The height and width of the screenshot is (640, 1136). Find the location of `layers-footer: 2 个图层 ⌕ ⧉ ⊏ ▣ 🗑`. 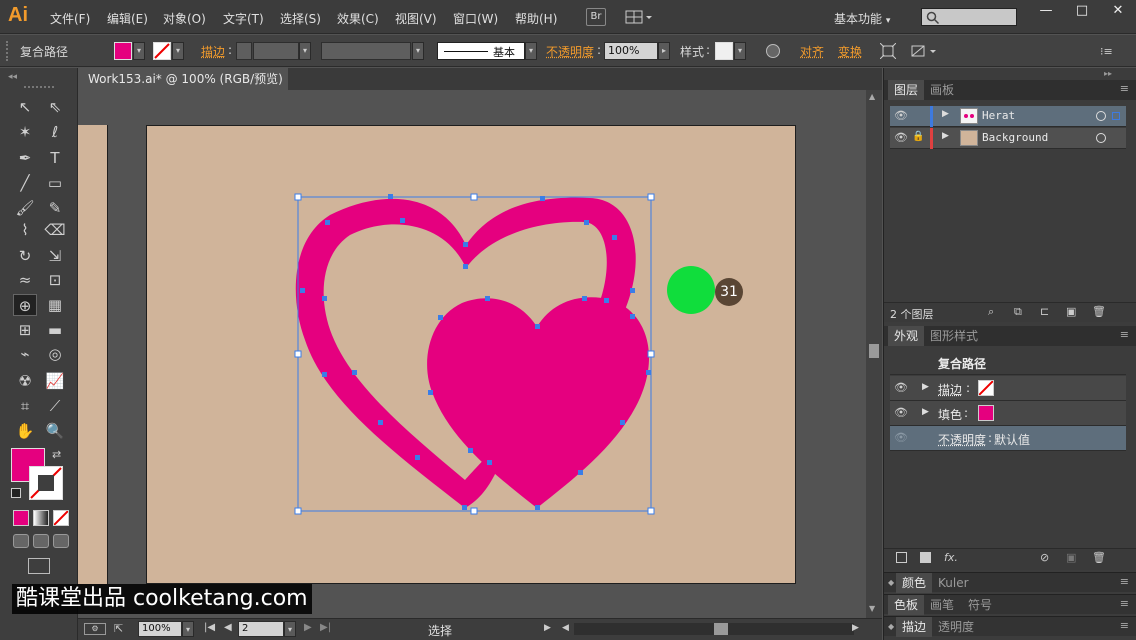

layers-footer: 2 个图层 ⌕ ⧉ ⊏ ▣ 🗑 is located at coordinates (1010, 312).